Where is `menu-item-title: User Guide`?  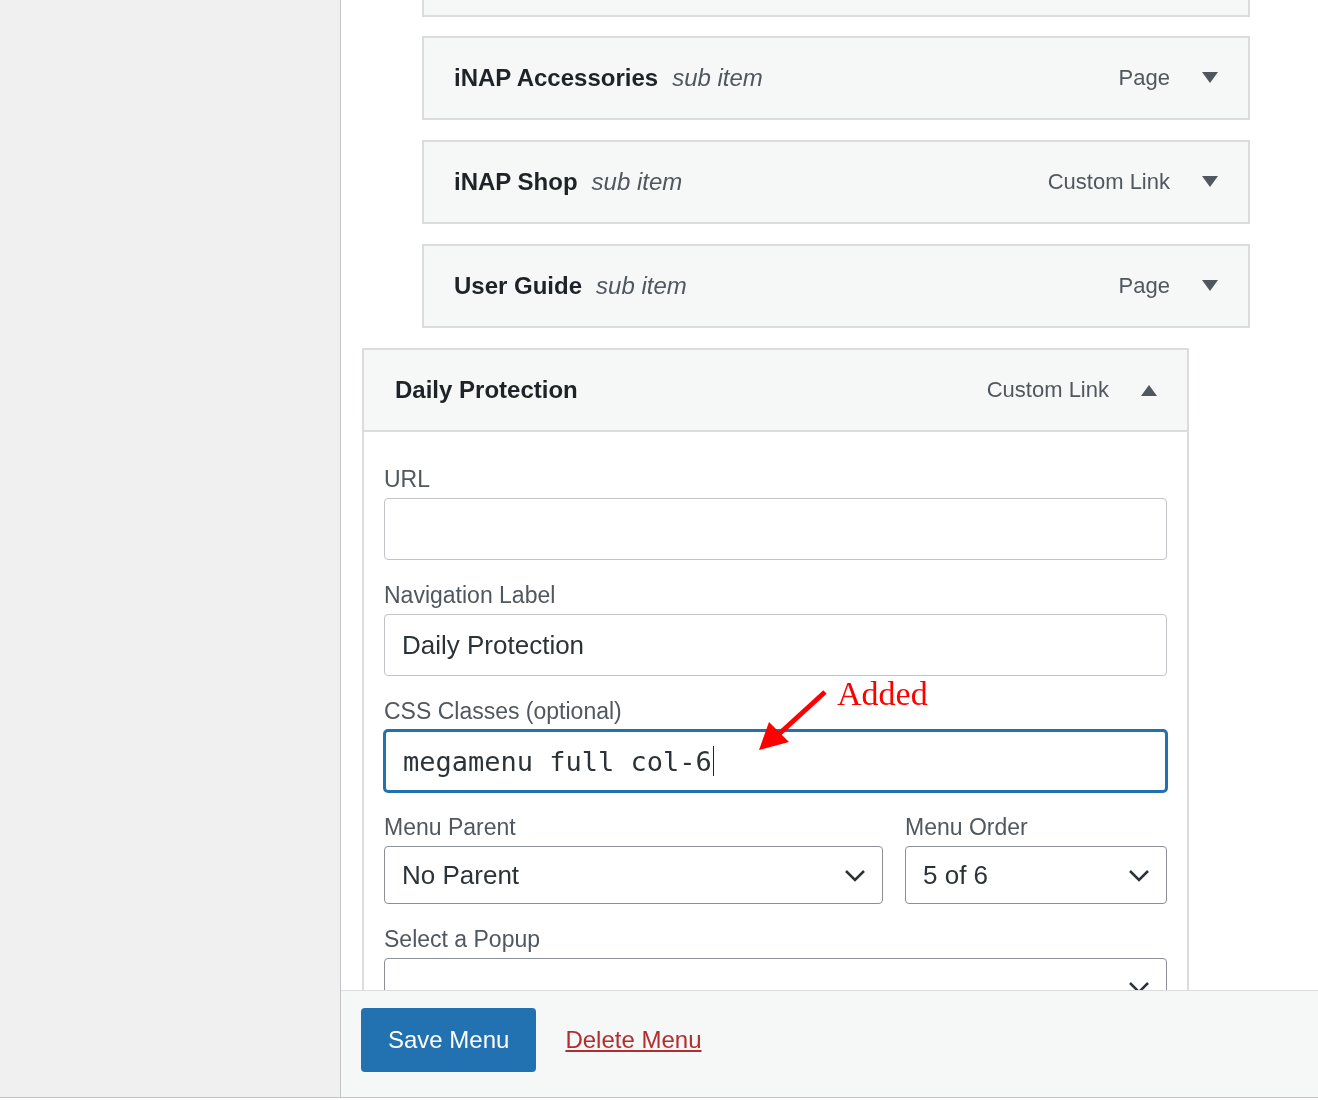
menu-item-title: User Guide is located at coordinates (518, 286).